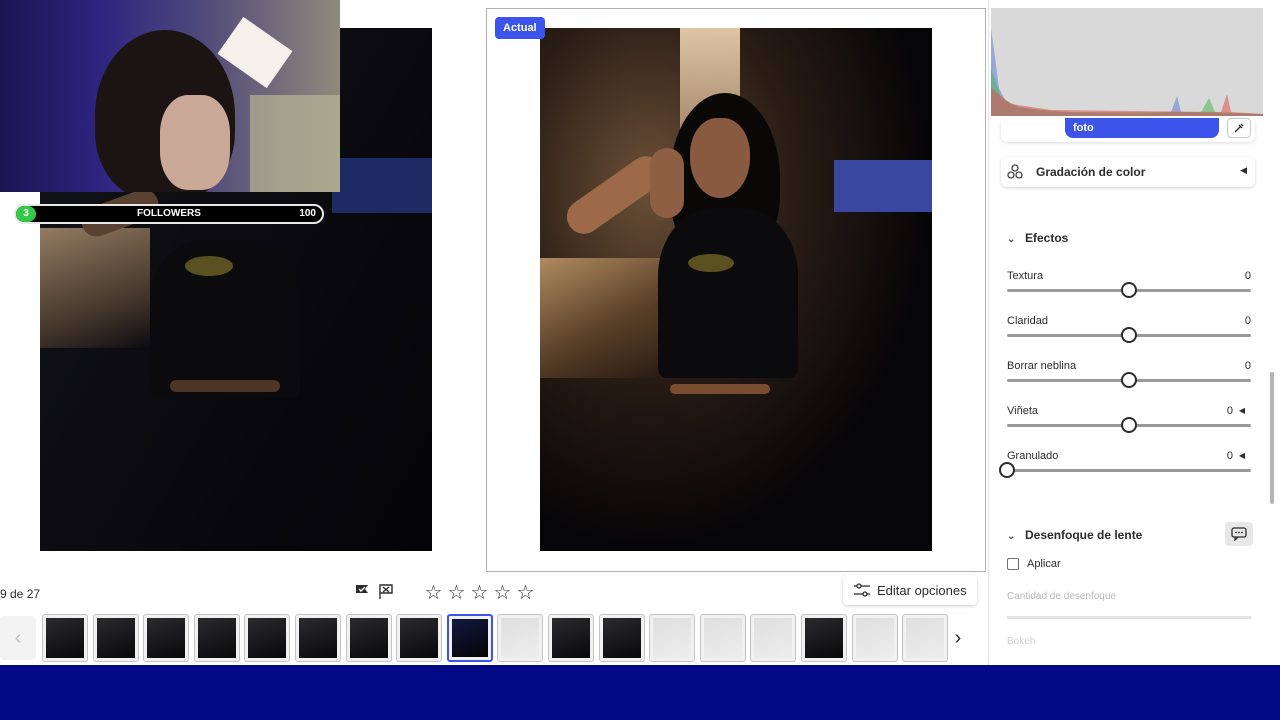 This screenshot has height=720, width=1280. I want to click on panel-scrollbar, so click(1272, 438).